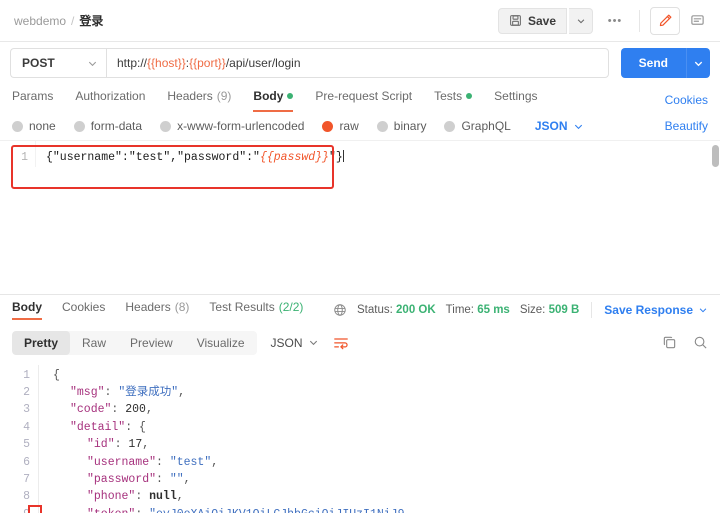 The image size is (720, 513). What do you see at coordinates (40, 21) in the screenshot?
I see `breadcrumb-collection: webdemo` at bounding box center [40, 21].